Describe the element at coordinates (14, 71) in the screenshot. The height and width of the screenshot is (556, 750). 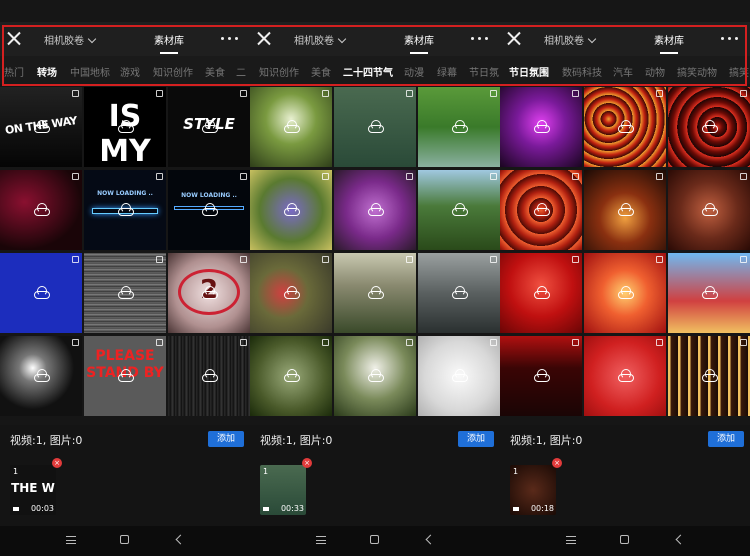
I see `category-tab: 热门` at that location.